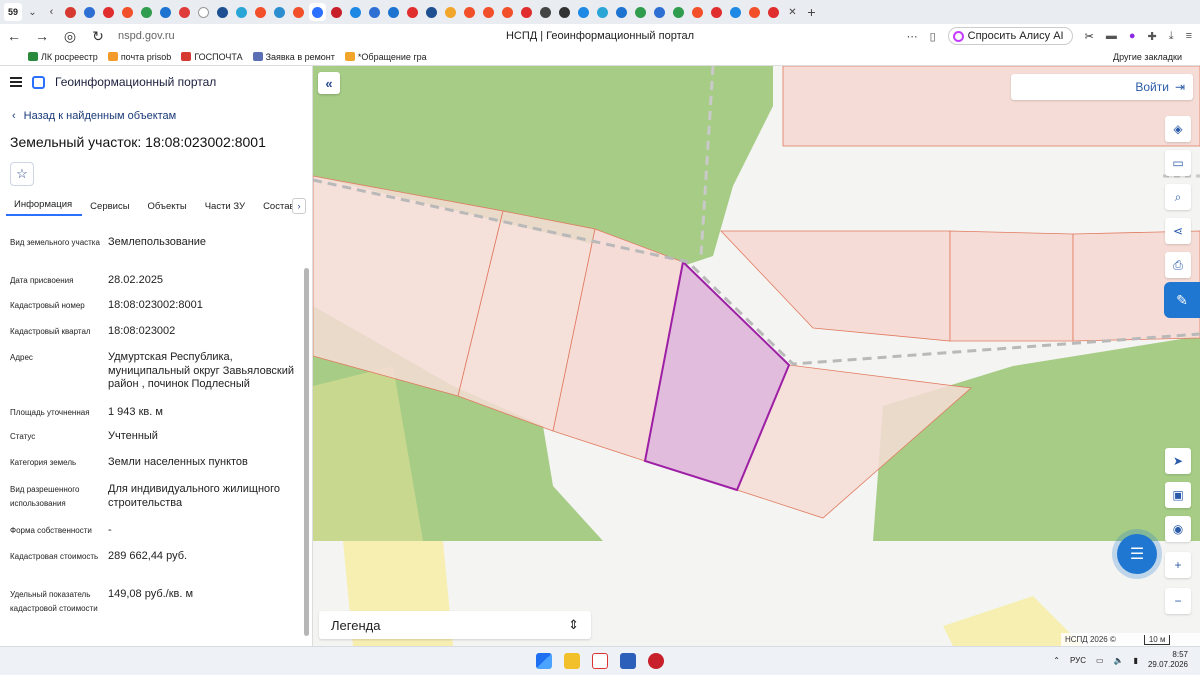 The image size is (1200, 675). I want to click on parcel-polygon, so click(1011, 286).